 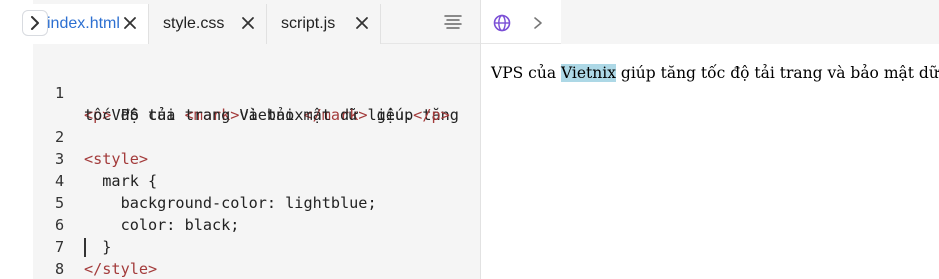 What do you see at coordinates (256, 202) in the screenshot?
I see `code-line-5: 5 color: black;` at bounding box center [256, 202].